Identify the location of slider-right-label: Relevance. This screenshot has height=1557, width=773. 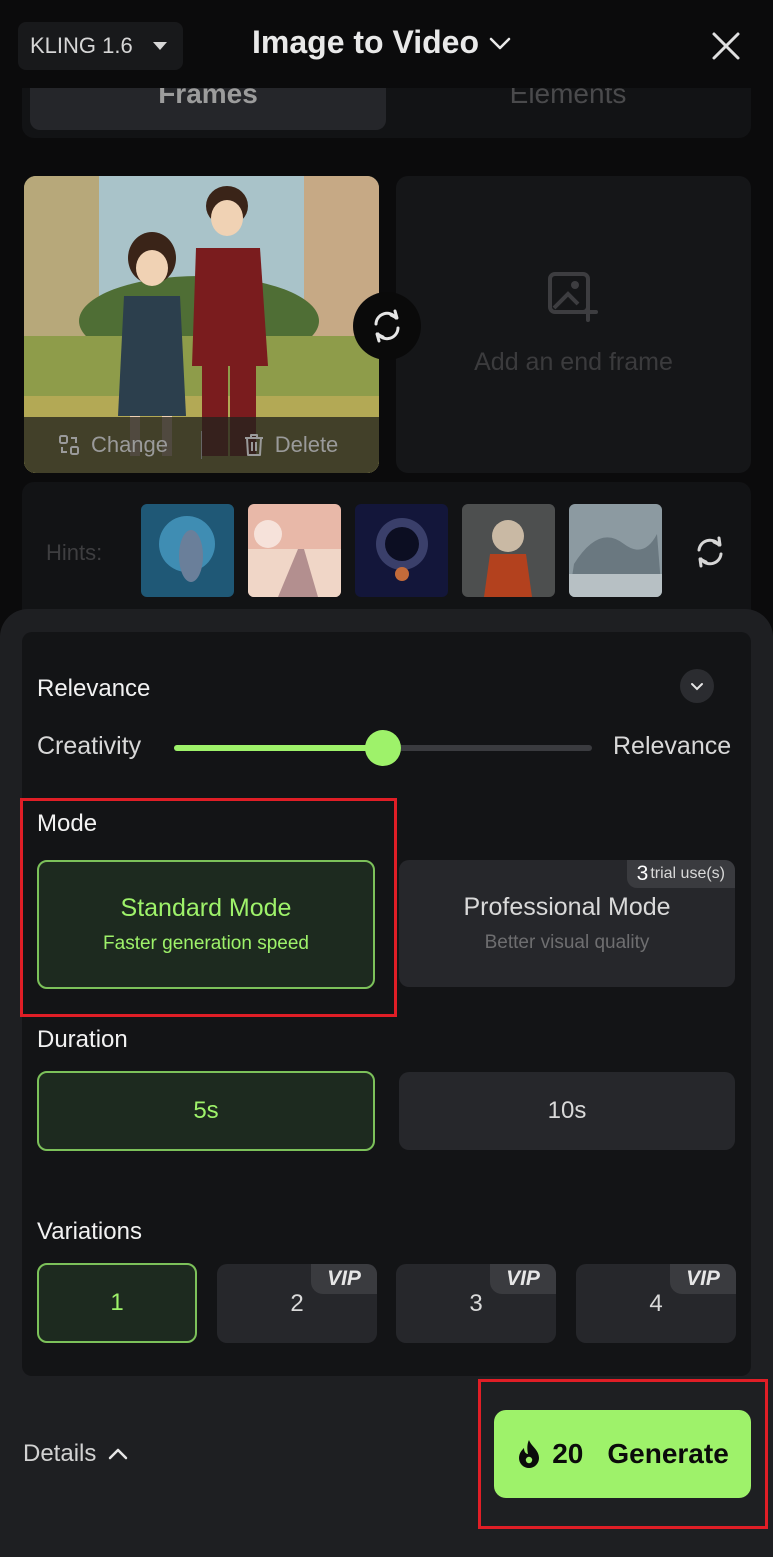
(672, 746).